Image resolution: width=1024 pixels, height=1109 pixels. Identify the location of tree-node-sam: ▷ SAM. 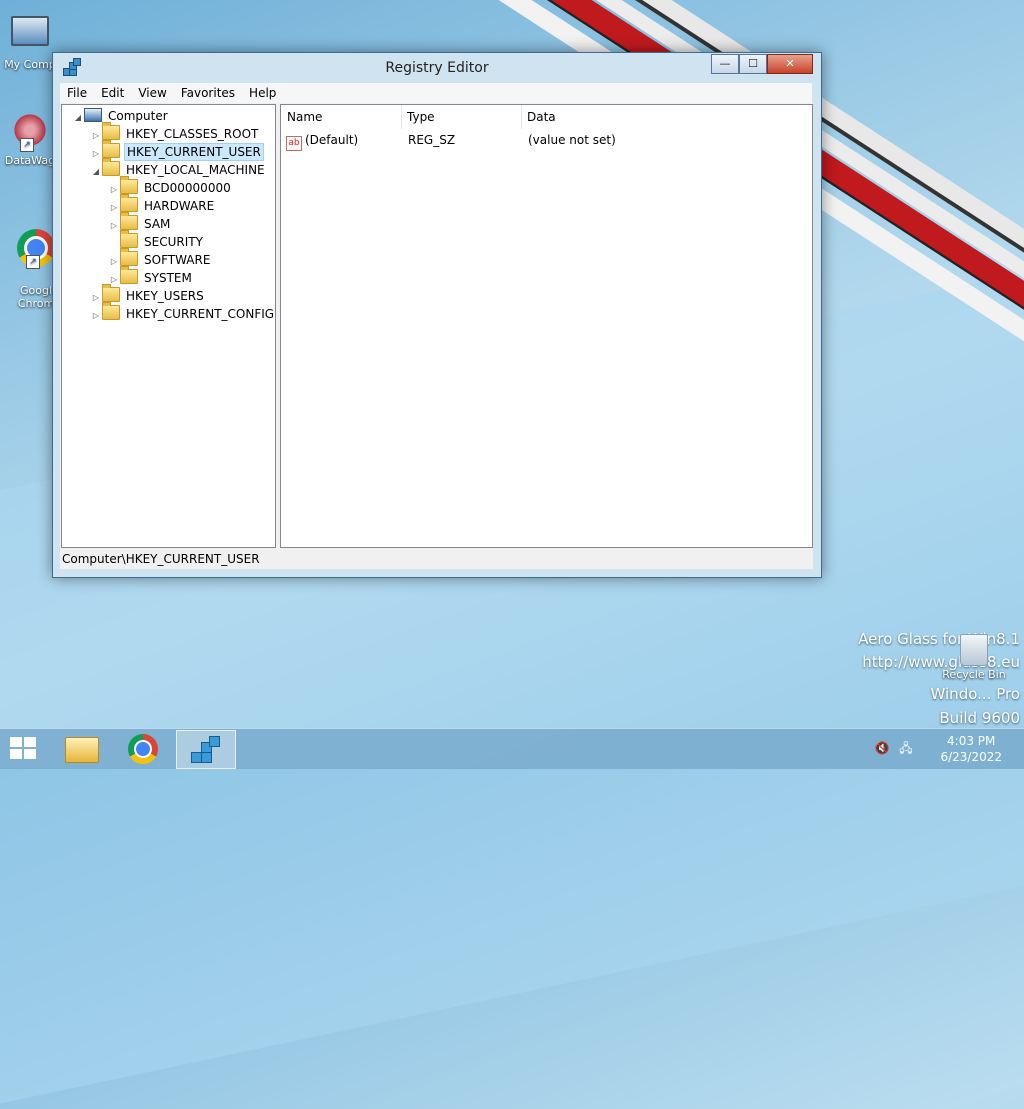
(140, 222).